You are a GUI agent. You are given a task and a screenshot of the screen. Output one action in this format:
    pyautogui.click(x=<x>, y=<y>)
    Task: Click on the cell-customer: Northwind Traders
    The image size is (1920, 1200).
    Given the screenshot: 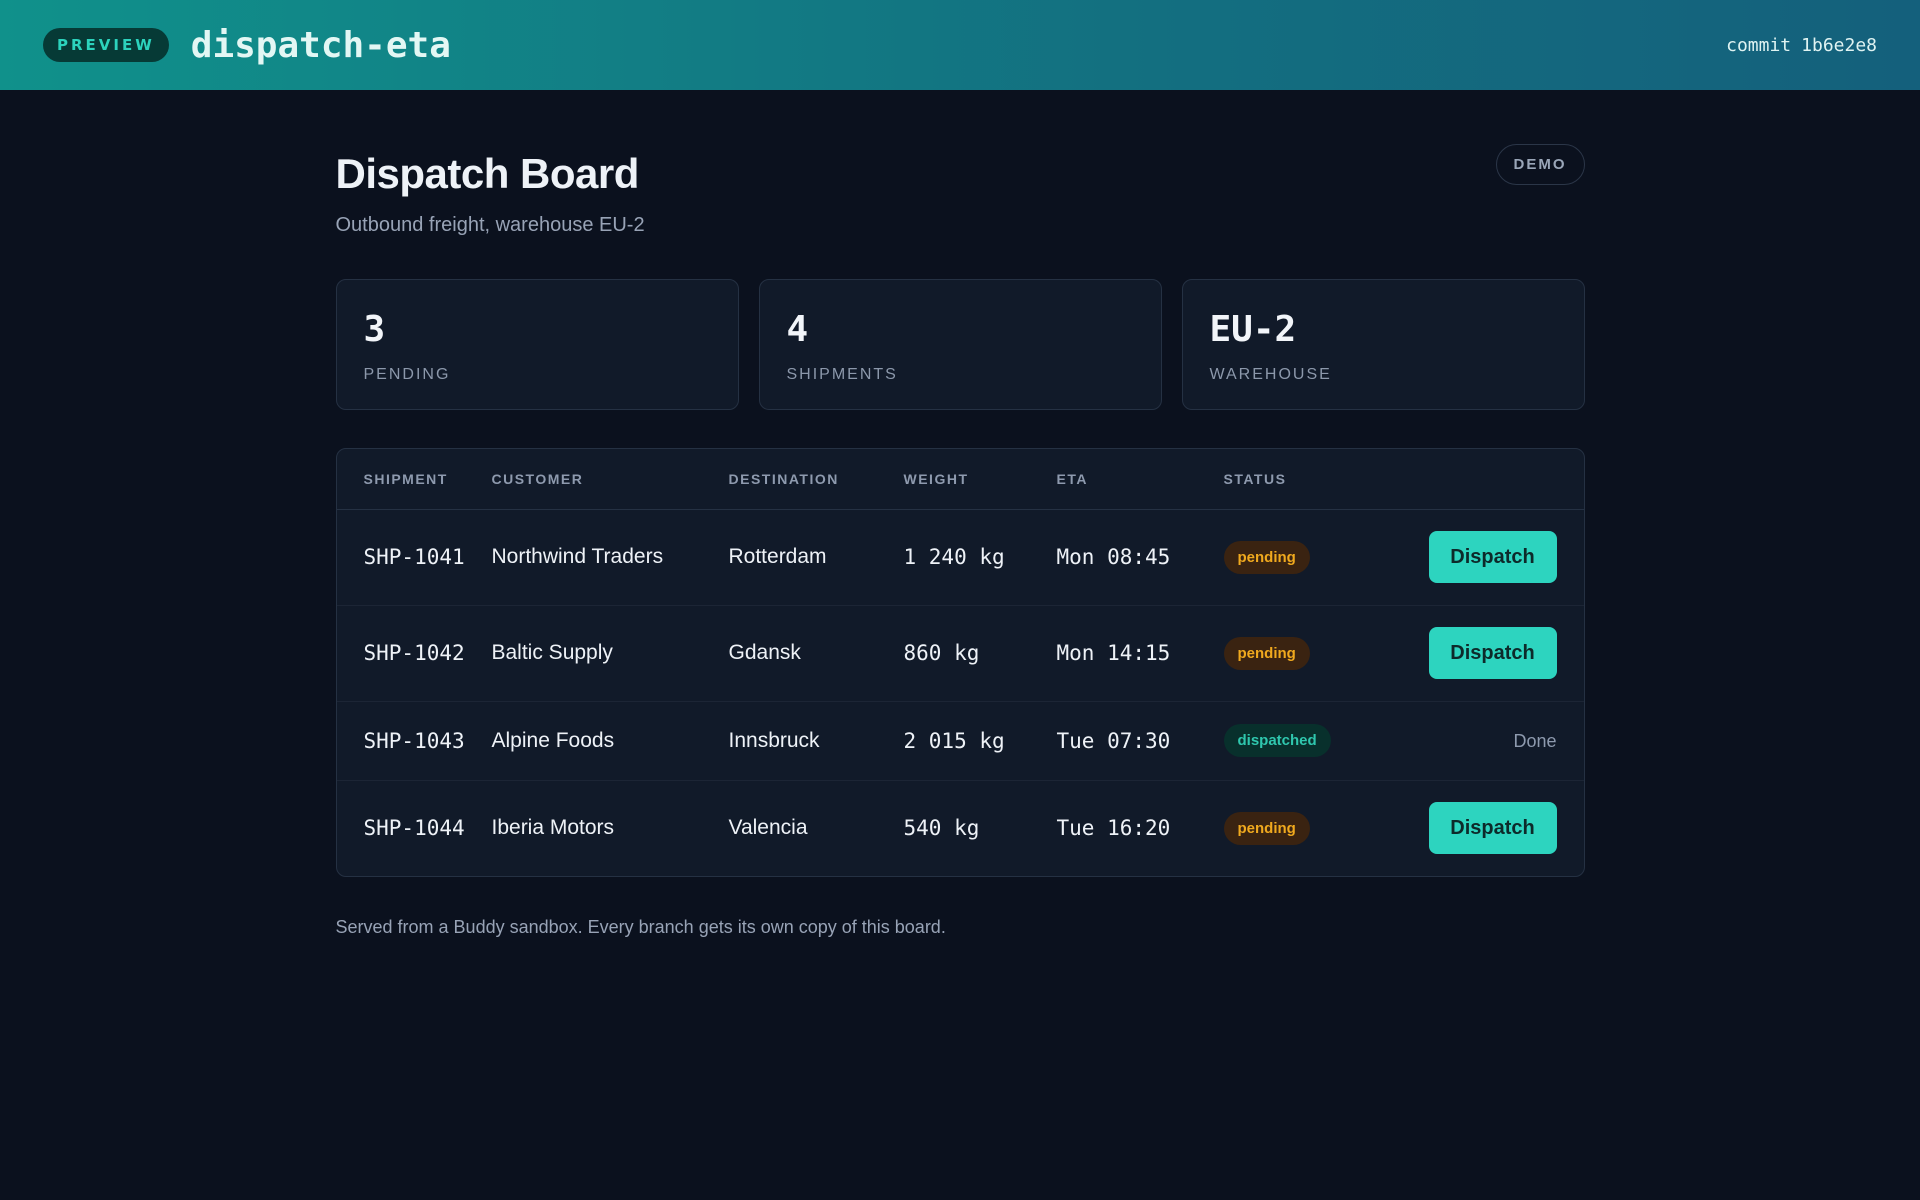 What is the action you would take?
    pyautogui.click(x=610, y=557)
    